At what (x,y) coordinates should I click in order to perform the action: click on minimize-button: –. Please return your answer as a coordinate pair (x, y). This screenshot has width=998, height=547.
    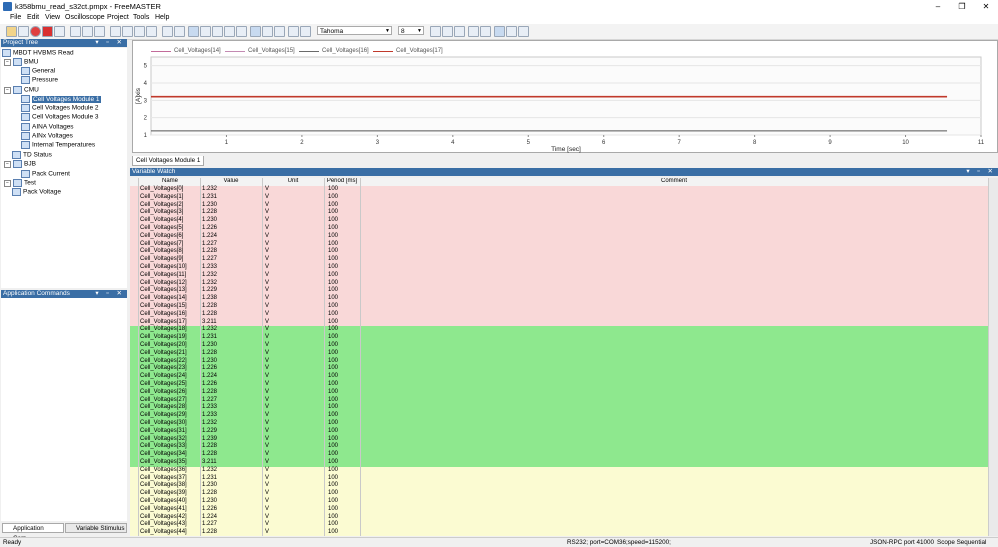
    Looking at the image, I should click on (938, 6).